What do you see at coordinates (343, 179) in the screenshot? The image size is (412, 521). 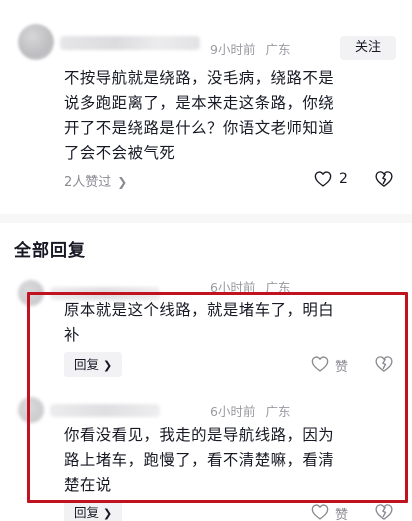 I see `like-count: 2` at bounding box center [343, 179].